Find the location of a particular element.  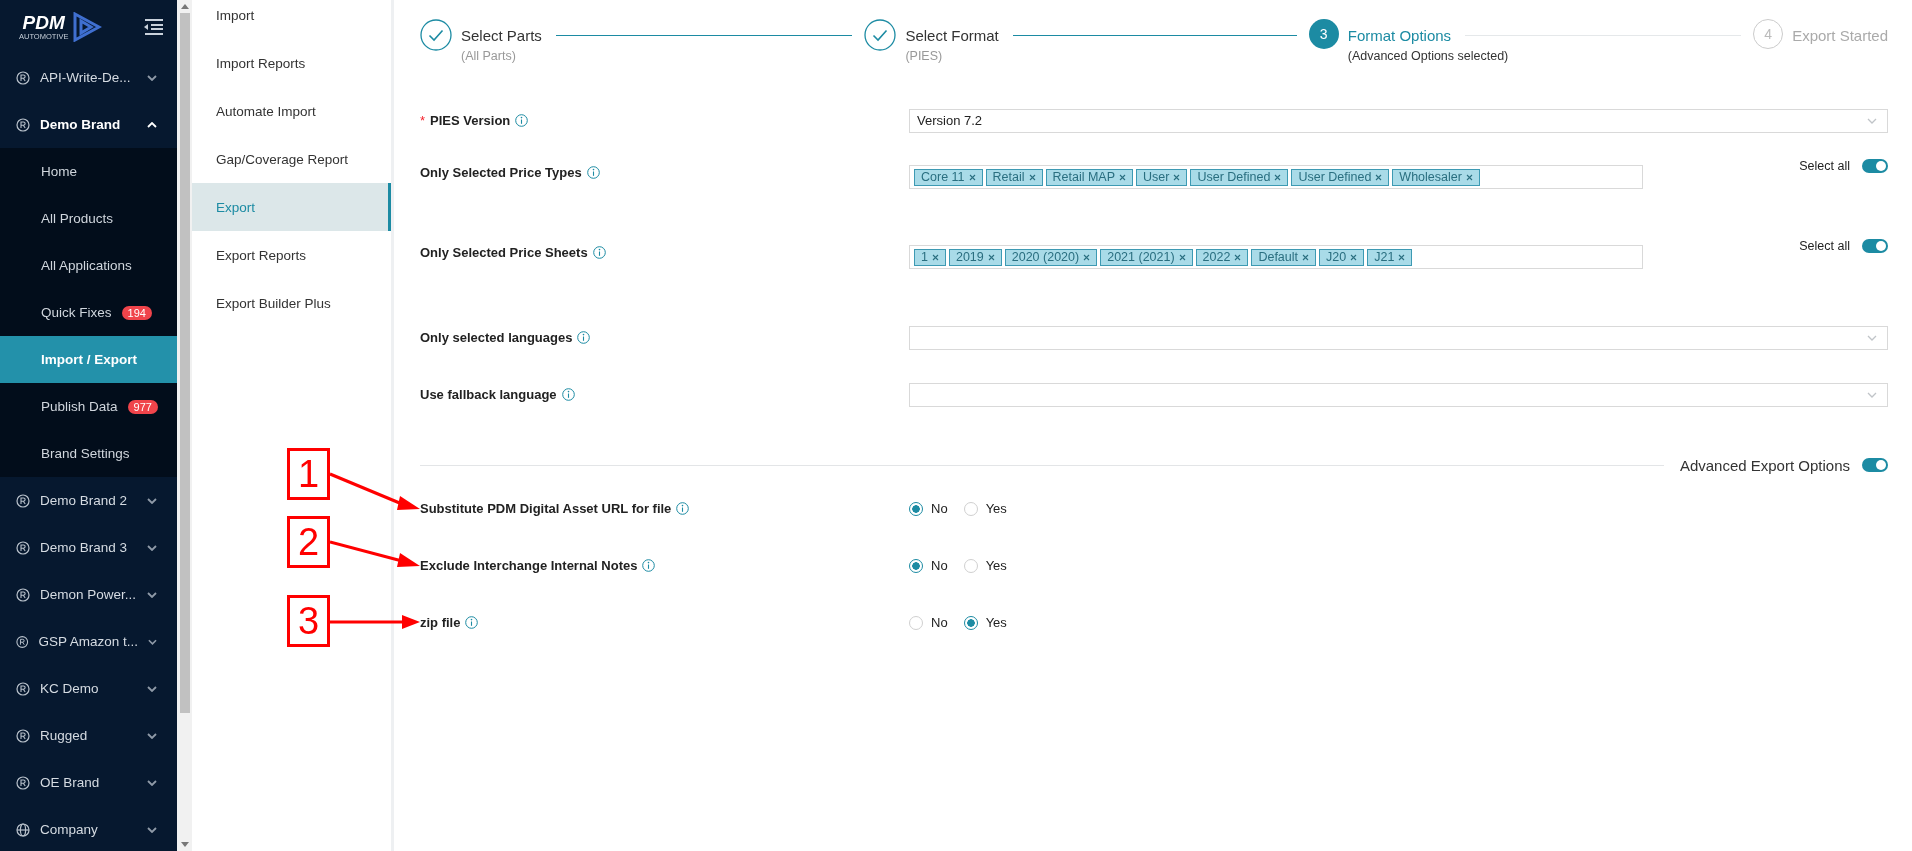

tag-chip: 2021 (2021) is located at coordinates (1146, 257).